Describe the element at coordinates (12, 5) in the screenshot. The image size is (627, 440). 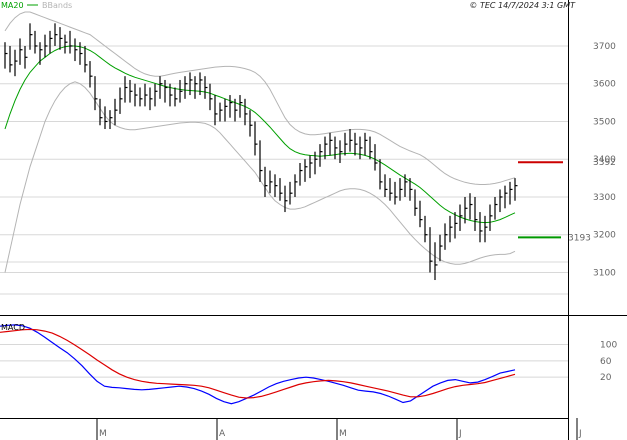
I see `legend-ma20: MA20` at that location.